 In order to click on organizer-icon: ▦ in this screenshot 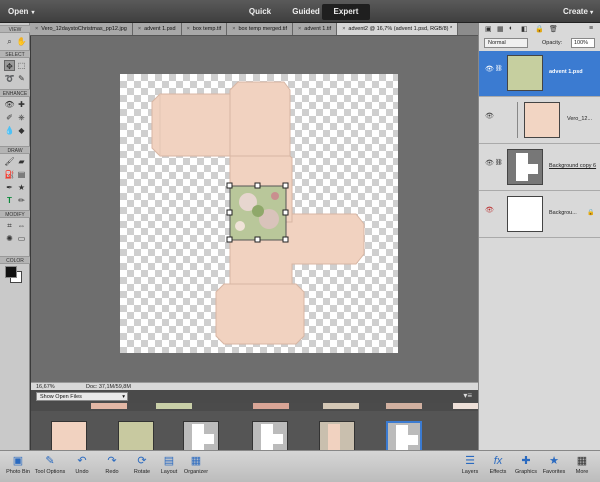, I will do `click(196, 461)`.